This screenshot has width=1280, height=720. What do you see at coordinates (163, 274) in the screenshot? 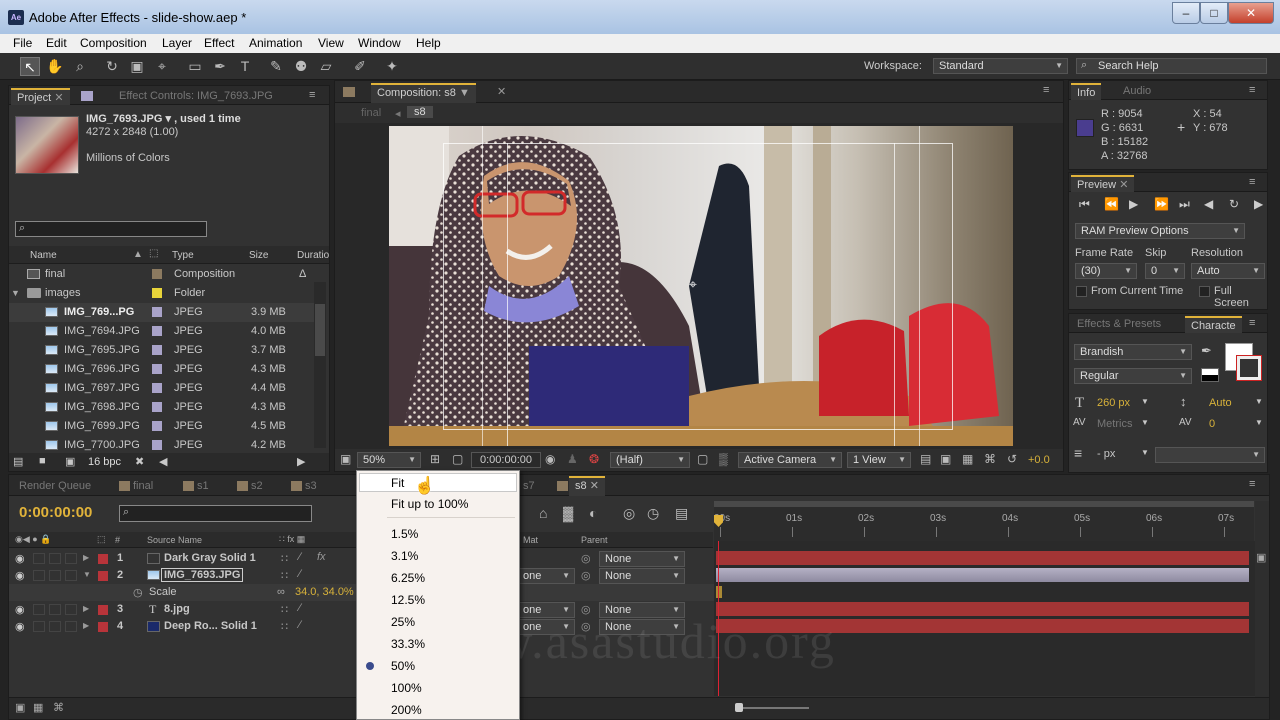
I see `project-row: final Composition Δ` at bounding box center [163, 274].